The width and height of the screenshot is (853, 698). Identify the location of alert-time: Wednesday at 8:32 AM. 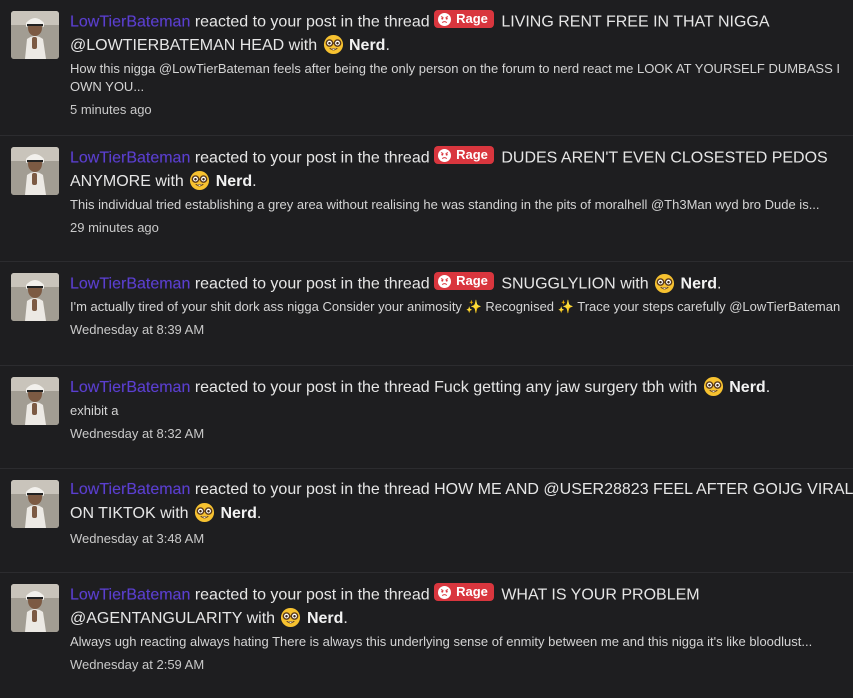
(461, 434).